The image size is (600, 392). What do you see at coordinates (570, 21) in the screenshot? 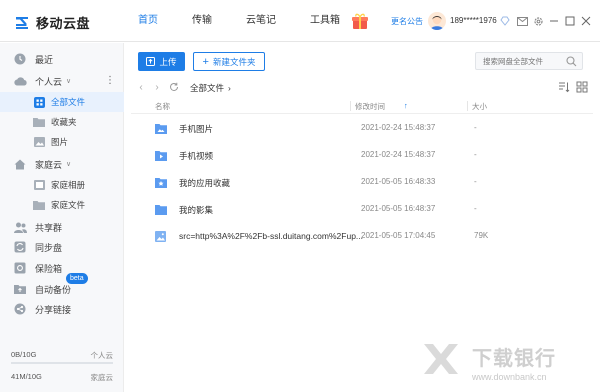
I see `maximize-icon` at bounding box center [570, 21].